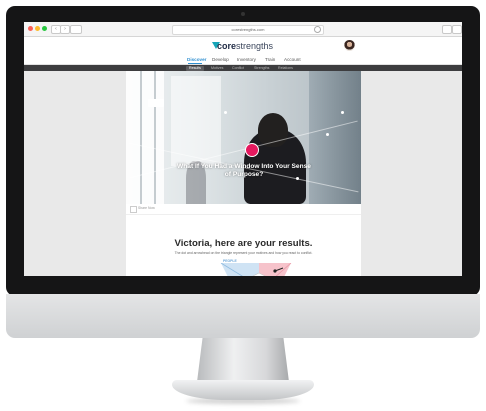 Image resolution: width=486 pixels, height=411 pixels. Describe the element at coordinates (65, 29) in the screenshot. I see `forward-icon: ›` at that location.